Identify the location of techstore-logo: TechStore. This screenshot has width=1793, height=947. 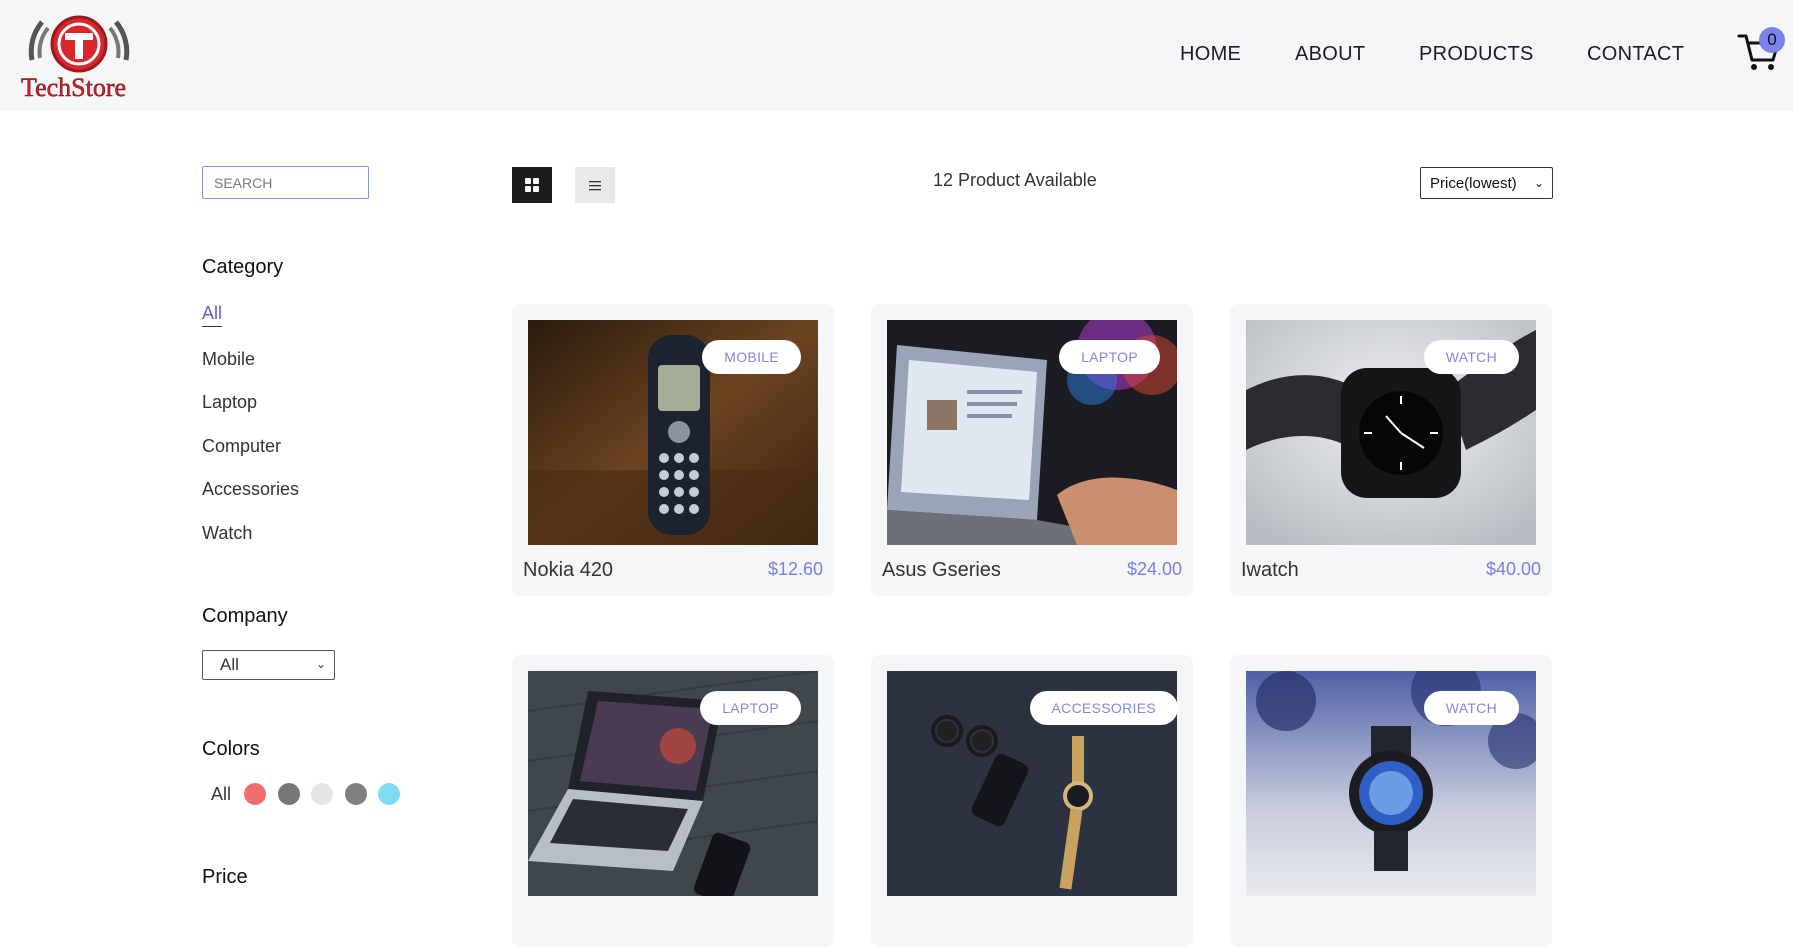
(79, 55).